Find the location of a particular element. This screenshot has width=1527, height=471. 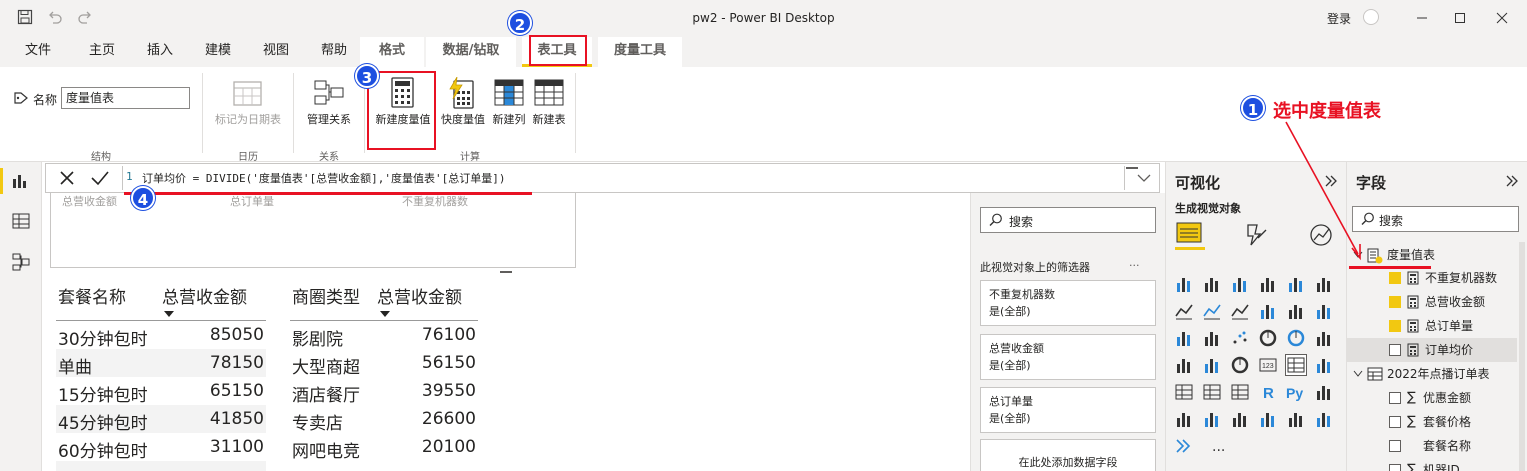

column-header: 商圈类型 is located at coordinates (326, 295).